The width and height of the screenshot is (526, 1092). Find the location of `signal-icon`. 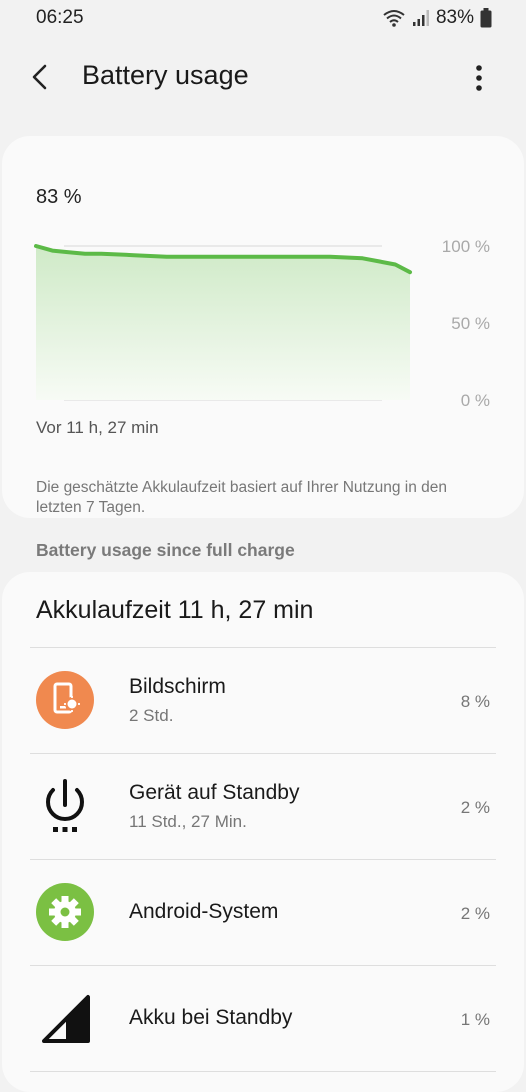

signal-icon is located at coordinates (66, 1019).